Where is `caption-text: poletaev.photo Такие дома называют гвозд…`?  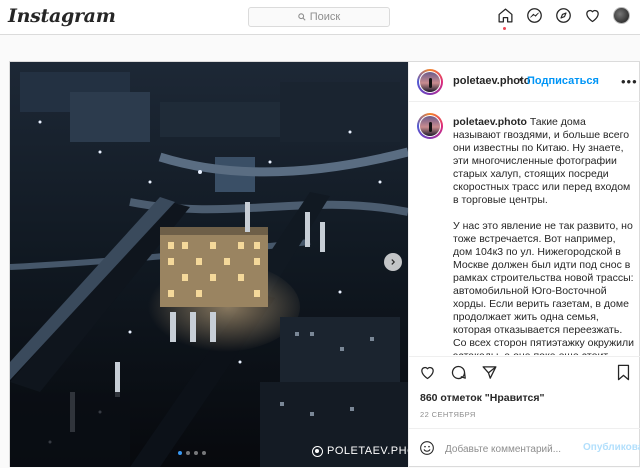
caption-text: poletaev.photo Такие дома называют гвозд… is located at coordinates (544, 235).